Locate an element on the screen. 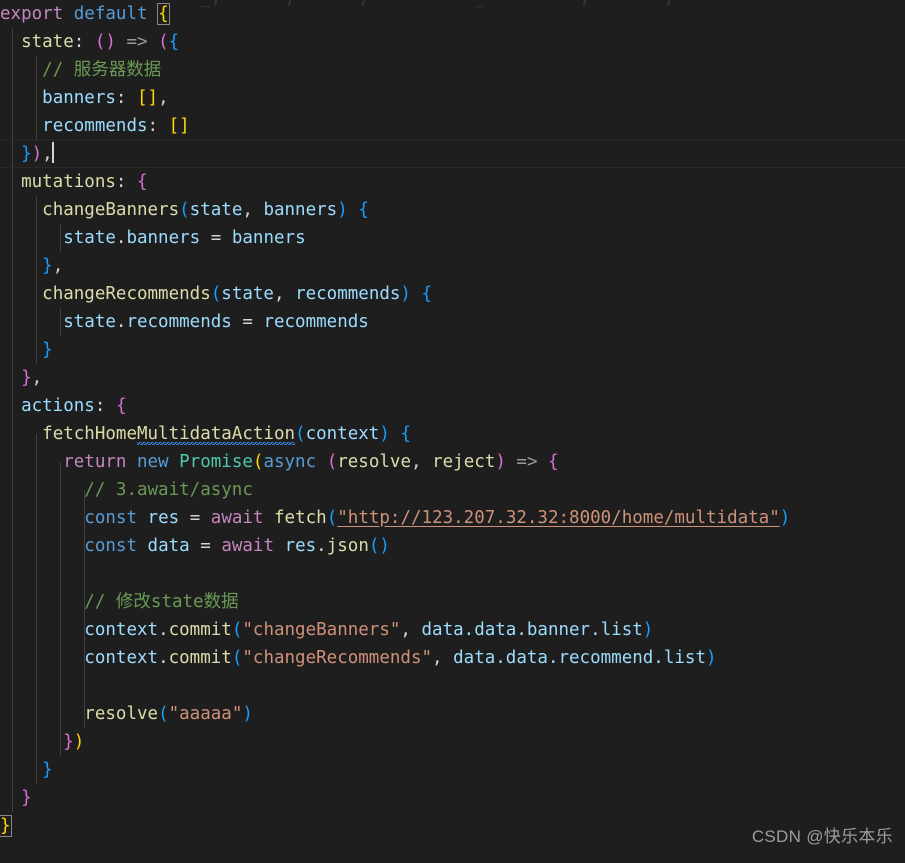 The image size is (905, 863). paren-close-2: ) is located at coordinates (342, 210).